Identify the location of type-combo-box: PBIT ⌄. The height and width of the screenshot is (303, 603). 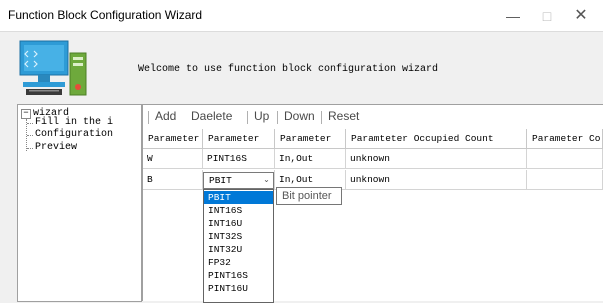
(238, 180).